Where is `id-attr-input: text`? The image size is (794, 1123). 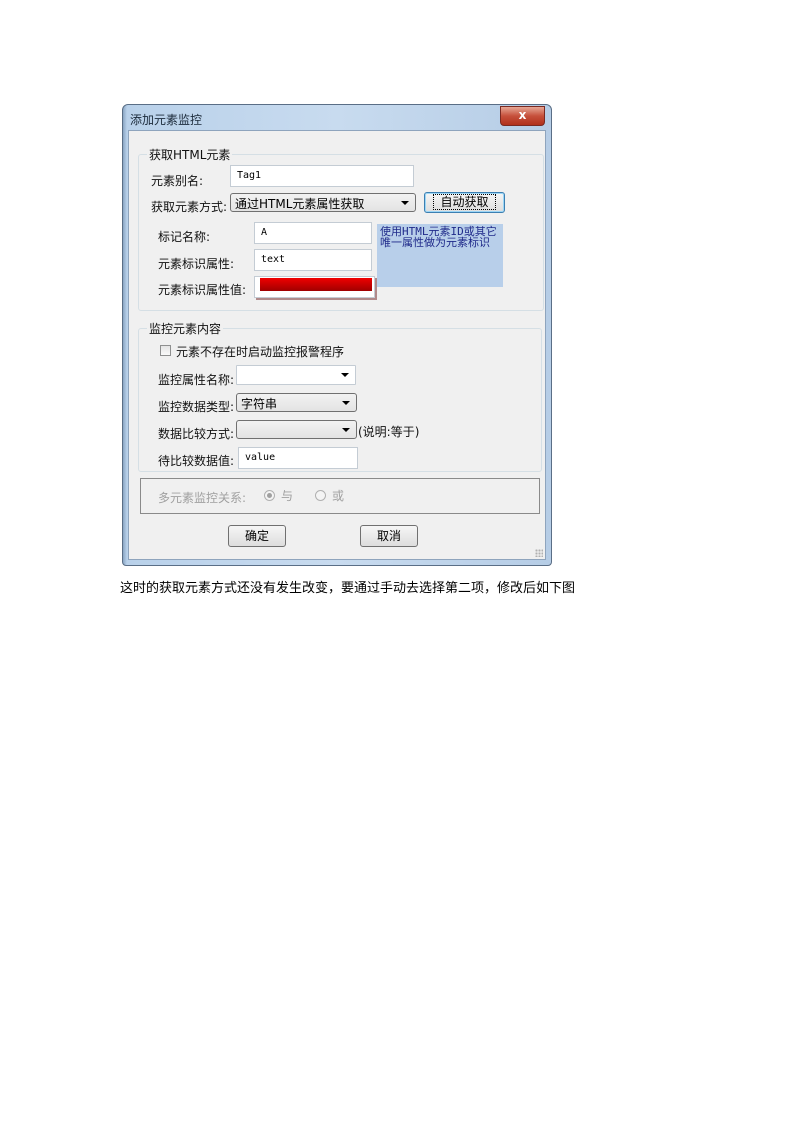 id-attr-input: text is located at coordinates (313, 260).